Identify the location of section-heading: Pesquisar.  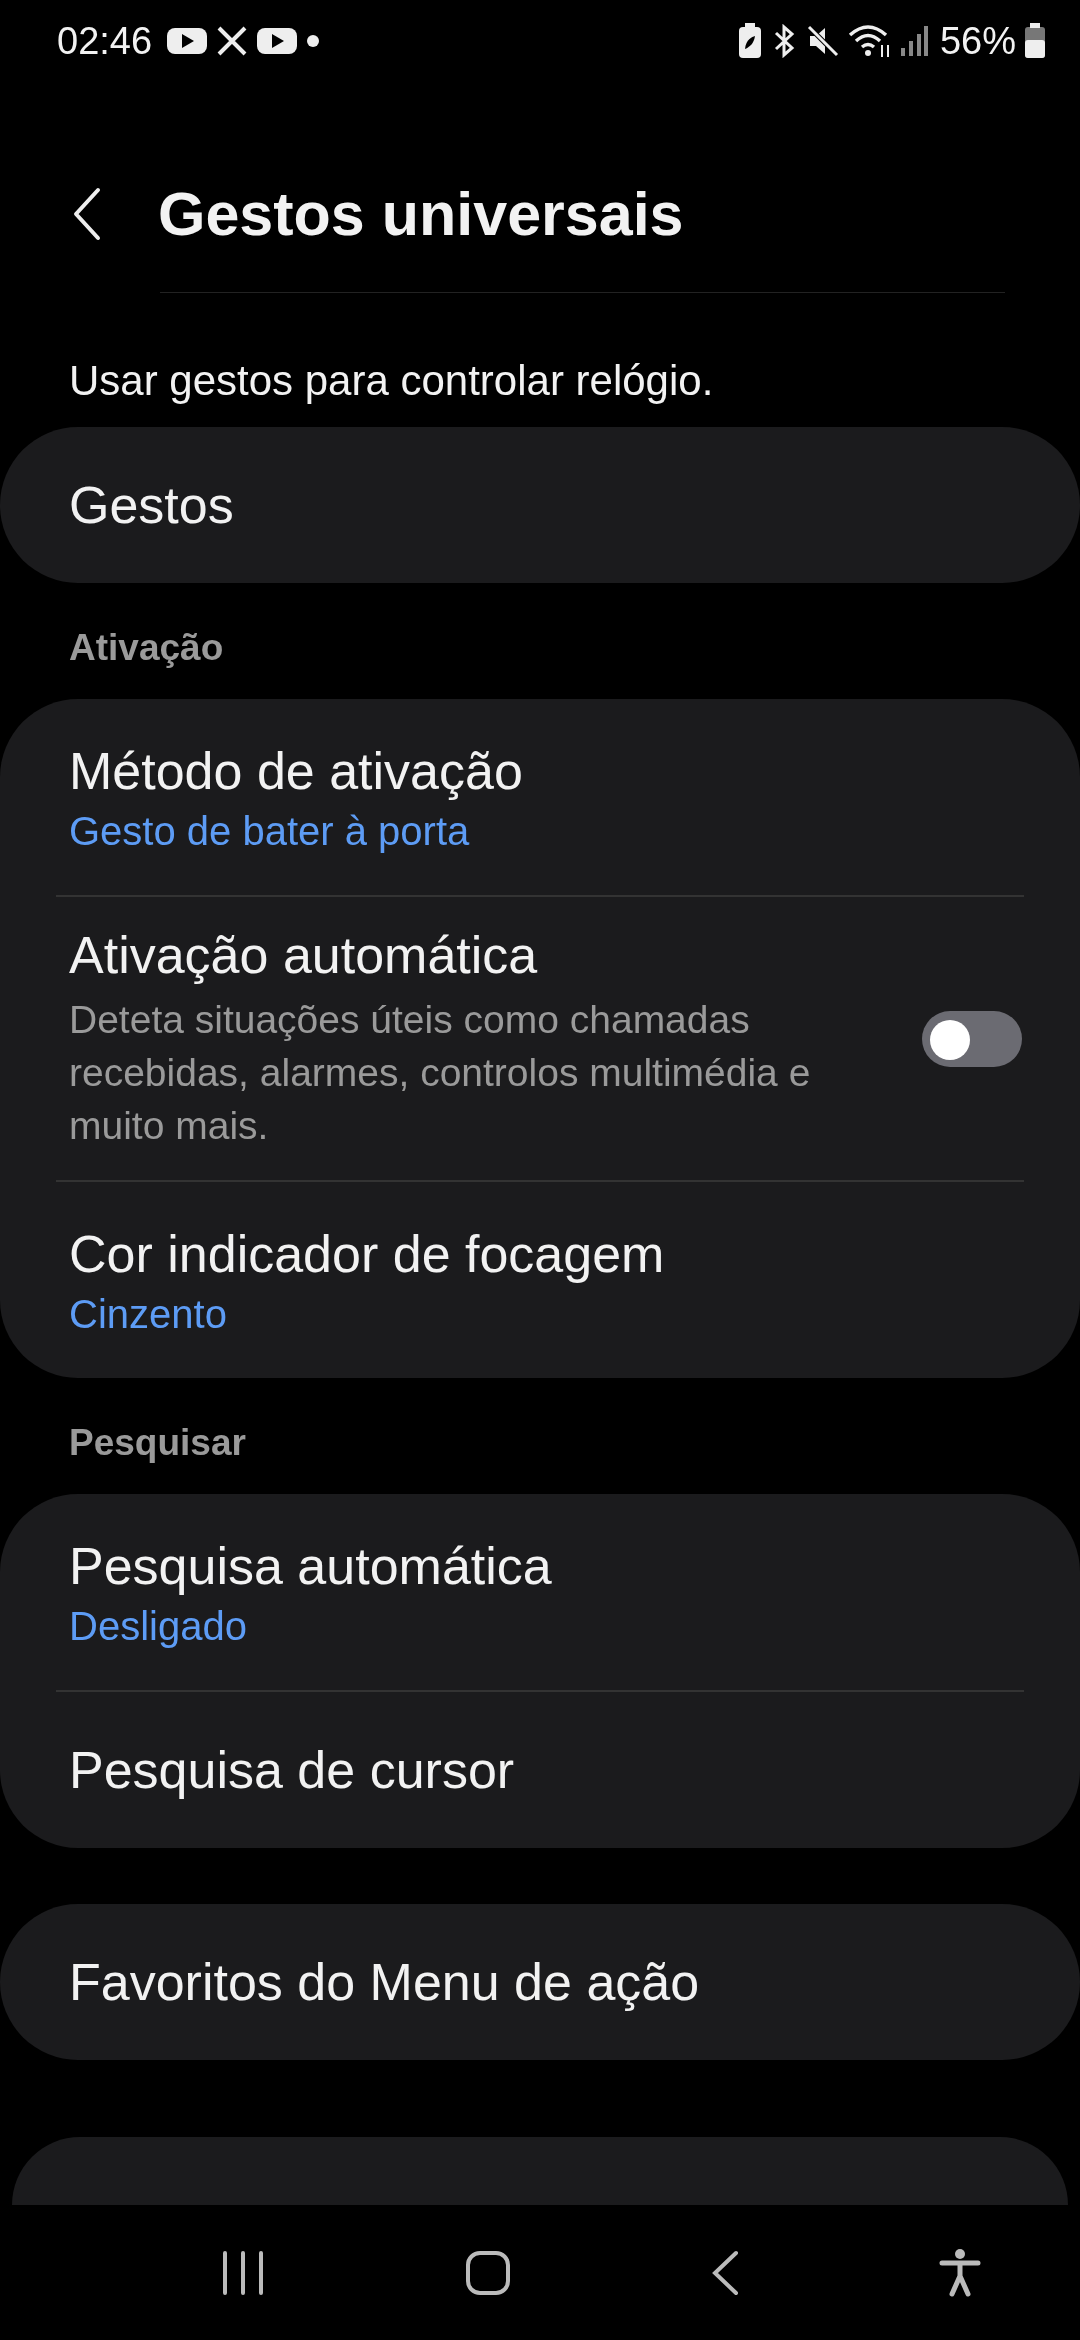
(157, 1443).